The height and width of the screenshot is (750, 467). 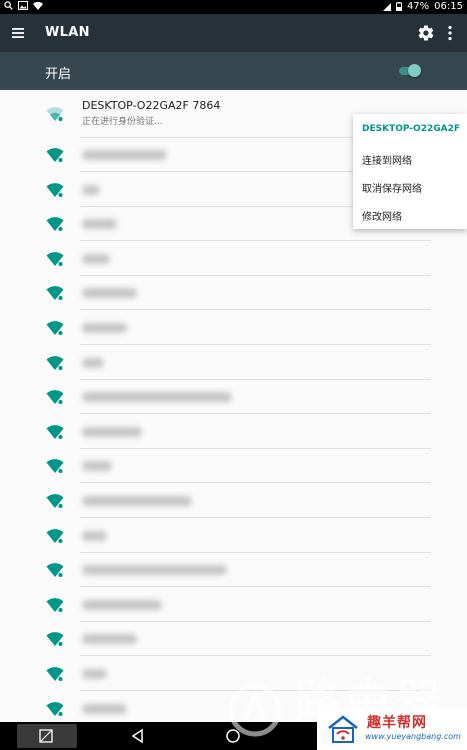 What do you see at coordinates (18, 33) in the screenshot?
I see `menu-icon` at bounding box center [18, 33].